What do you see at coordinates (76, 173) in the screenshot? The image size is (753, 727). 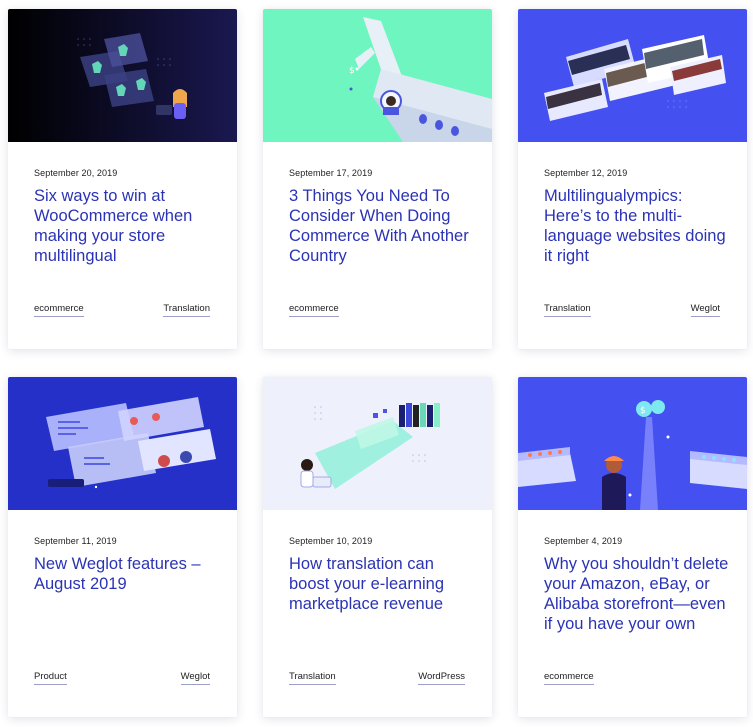 I see `post-date: September 20, 2019` at bounding box center [76, 173].